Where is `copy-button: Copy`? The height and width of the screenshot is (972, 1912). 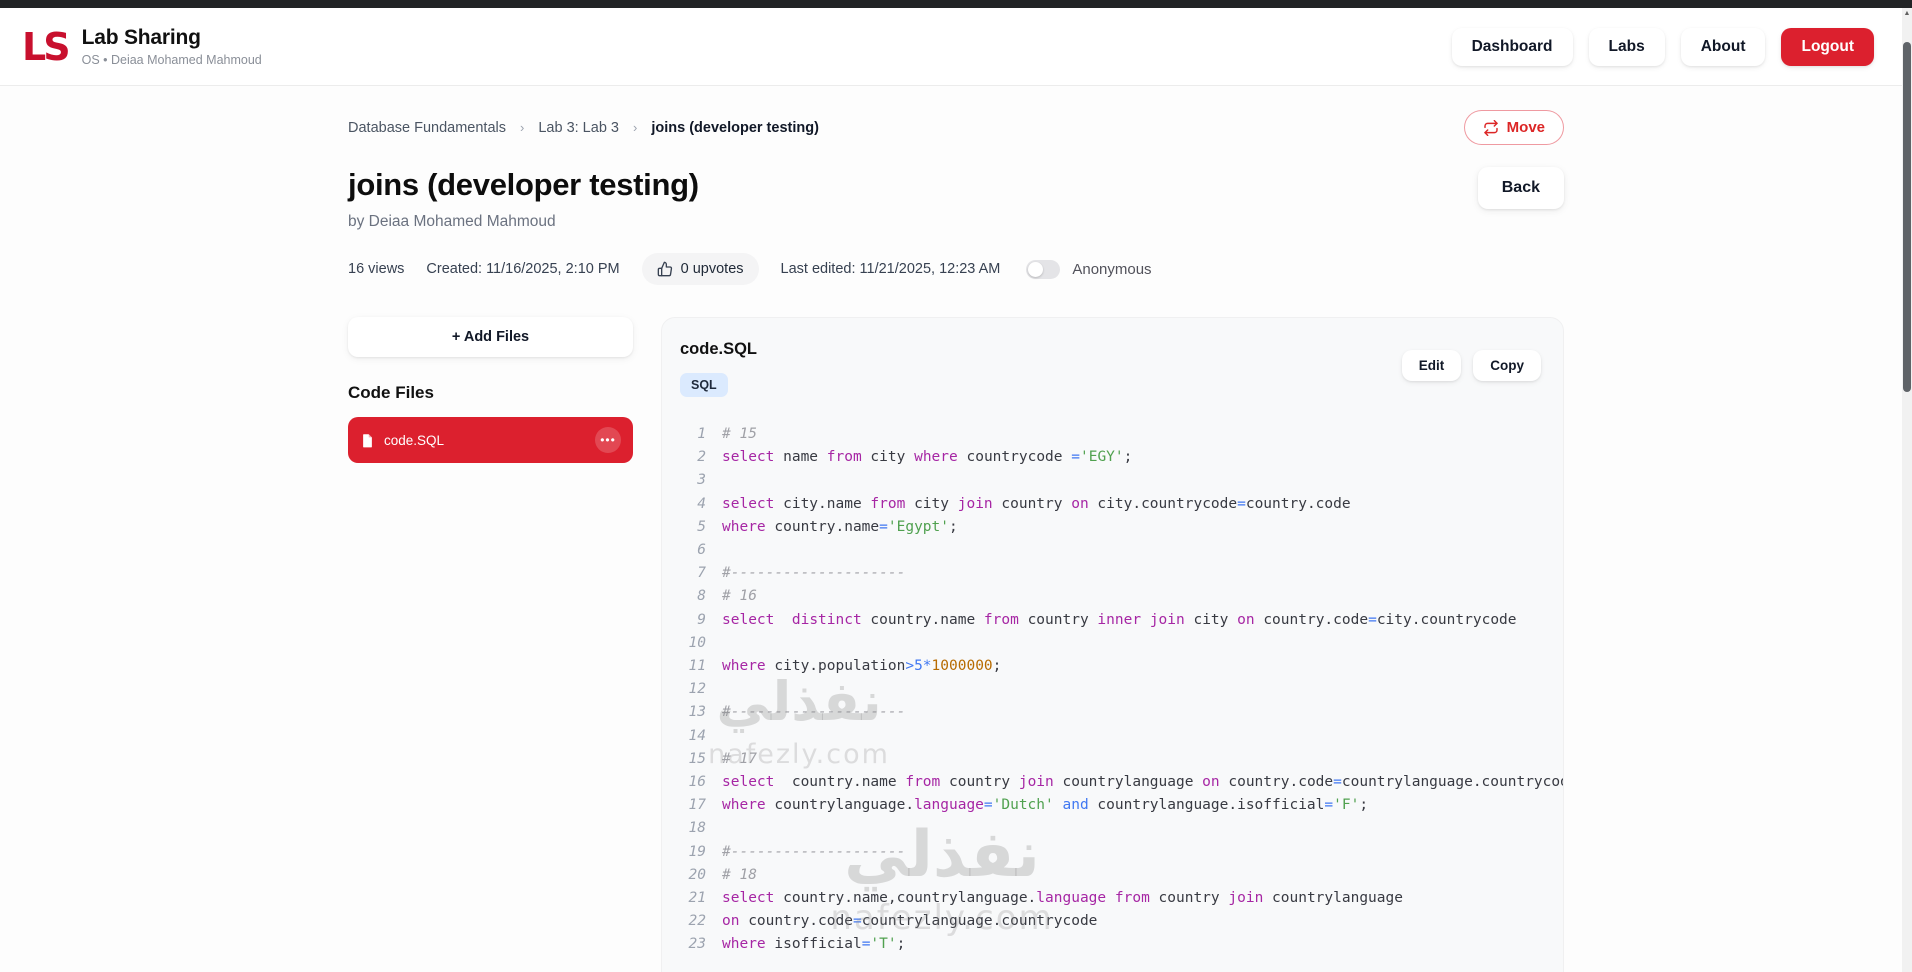
copy-button: Copy is located at coordinates (1507, 365).